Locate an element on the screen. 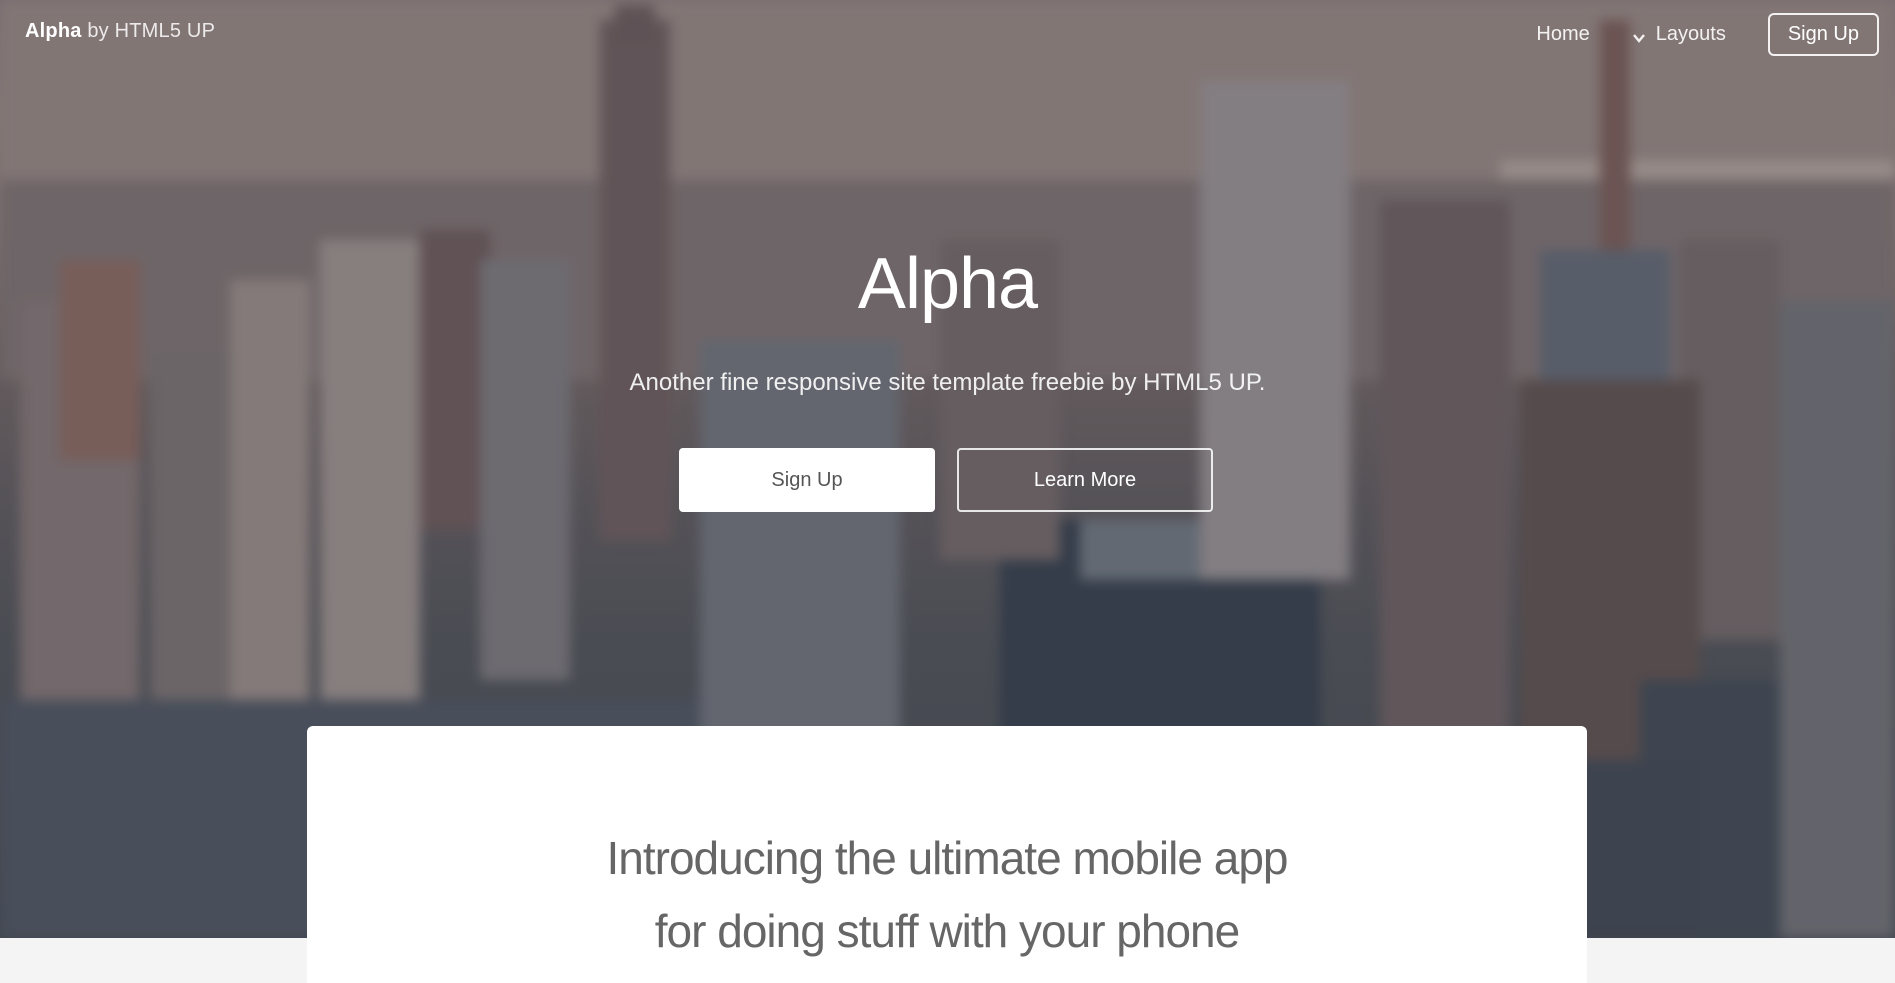 Image resolution: width=1895 pixels, height=983 pixels. nav-sign-up-button: Sign Up is located at coordinates (1823, 34).